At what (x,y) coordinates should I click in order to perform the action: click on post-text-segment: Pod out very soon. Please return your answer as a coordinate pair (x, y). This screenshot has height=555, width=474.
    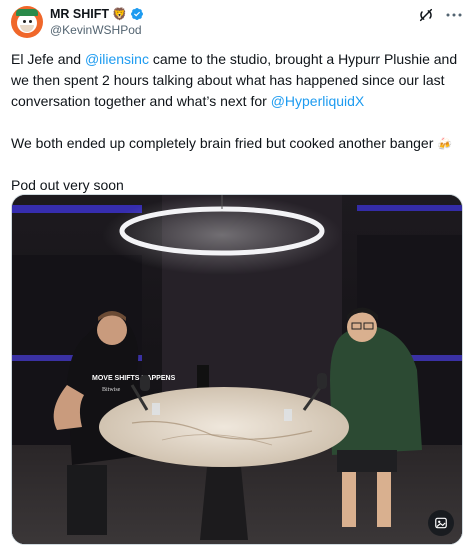
    Looking at the image, I should click on (67, 185).